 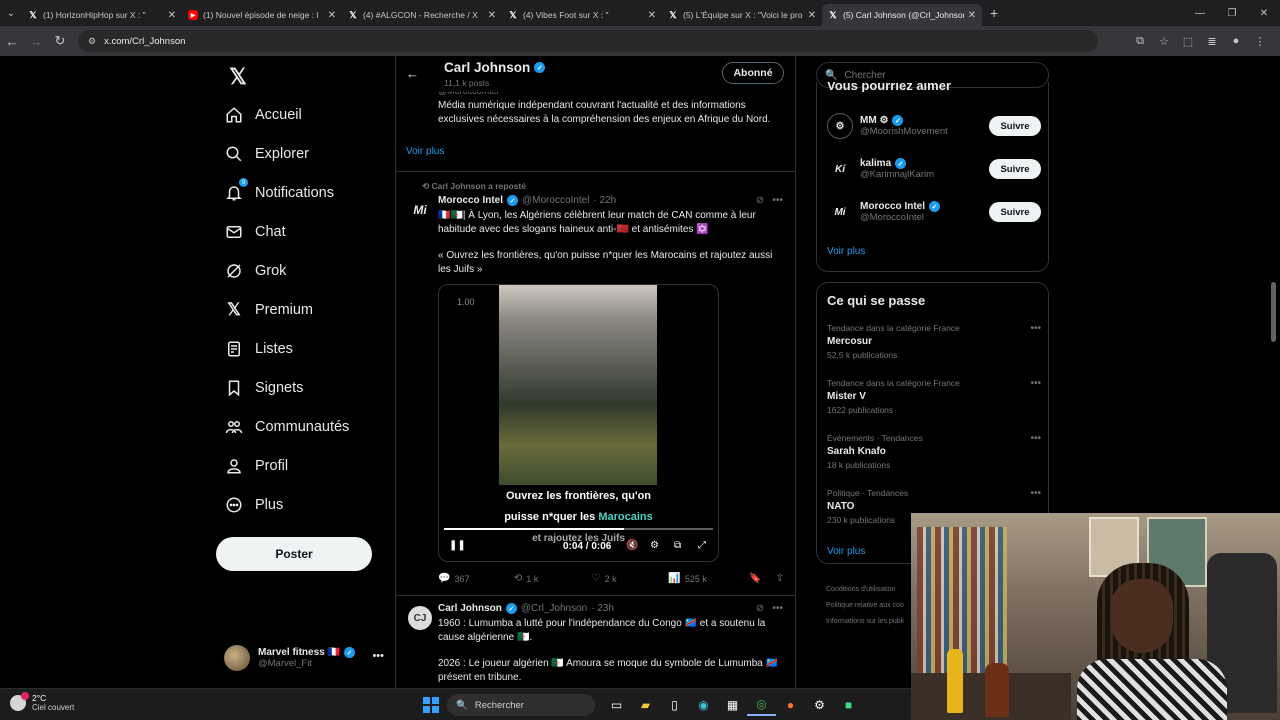 I want to click on share-button: ⇪, so click(x=782, y=578).